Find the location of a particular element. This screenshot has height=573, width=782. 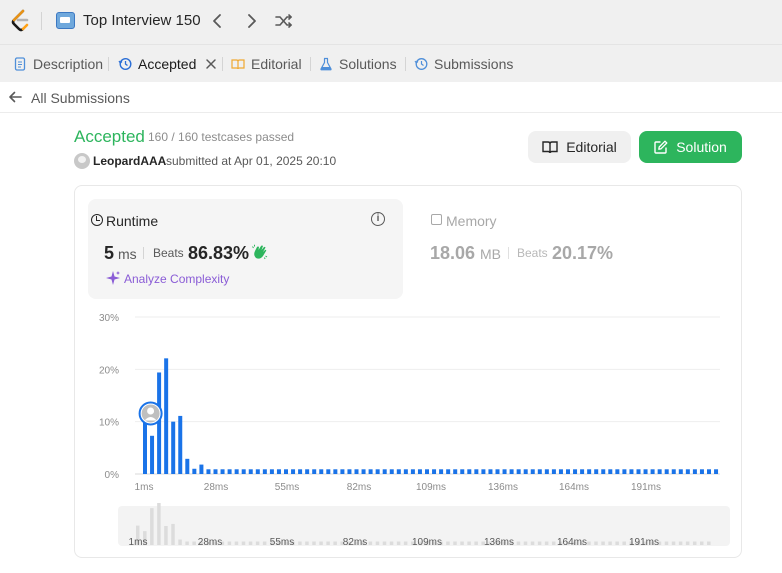

shuffle-icon is located at coordinates (284, 21).